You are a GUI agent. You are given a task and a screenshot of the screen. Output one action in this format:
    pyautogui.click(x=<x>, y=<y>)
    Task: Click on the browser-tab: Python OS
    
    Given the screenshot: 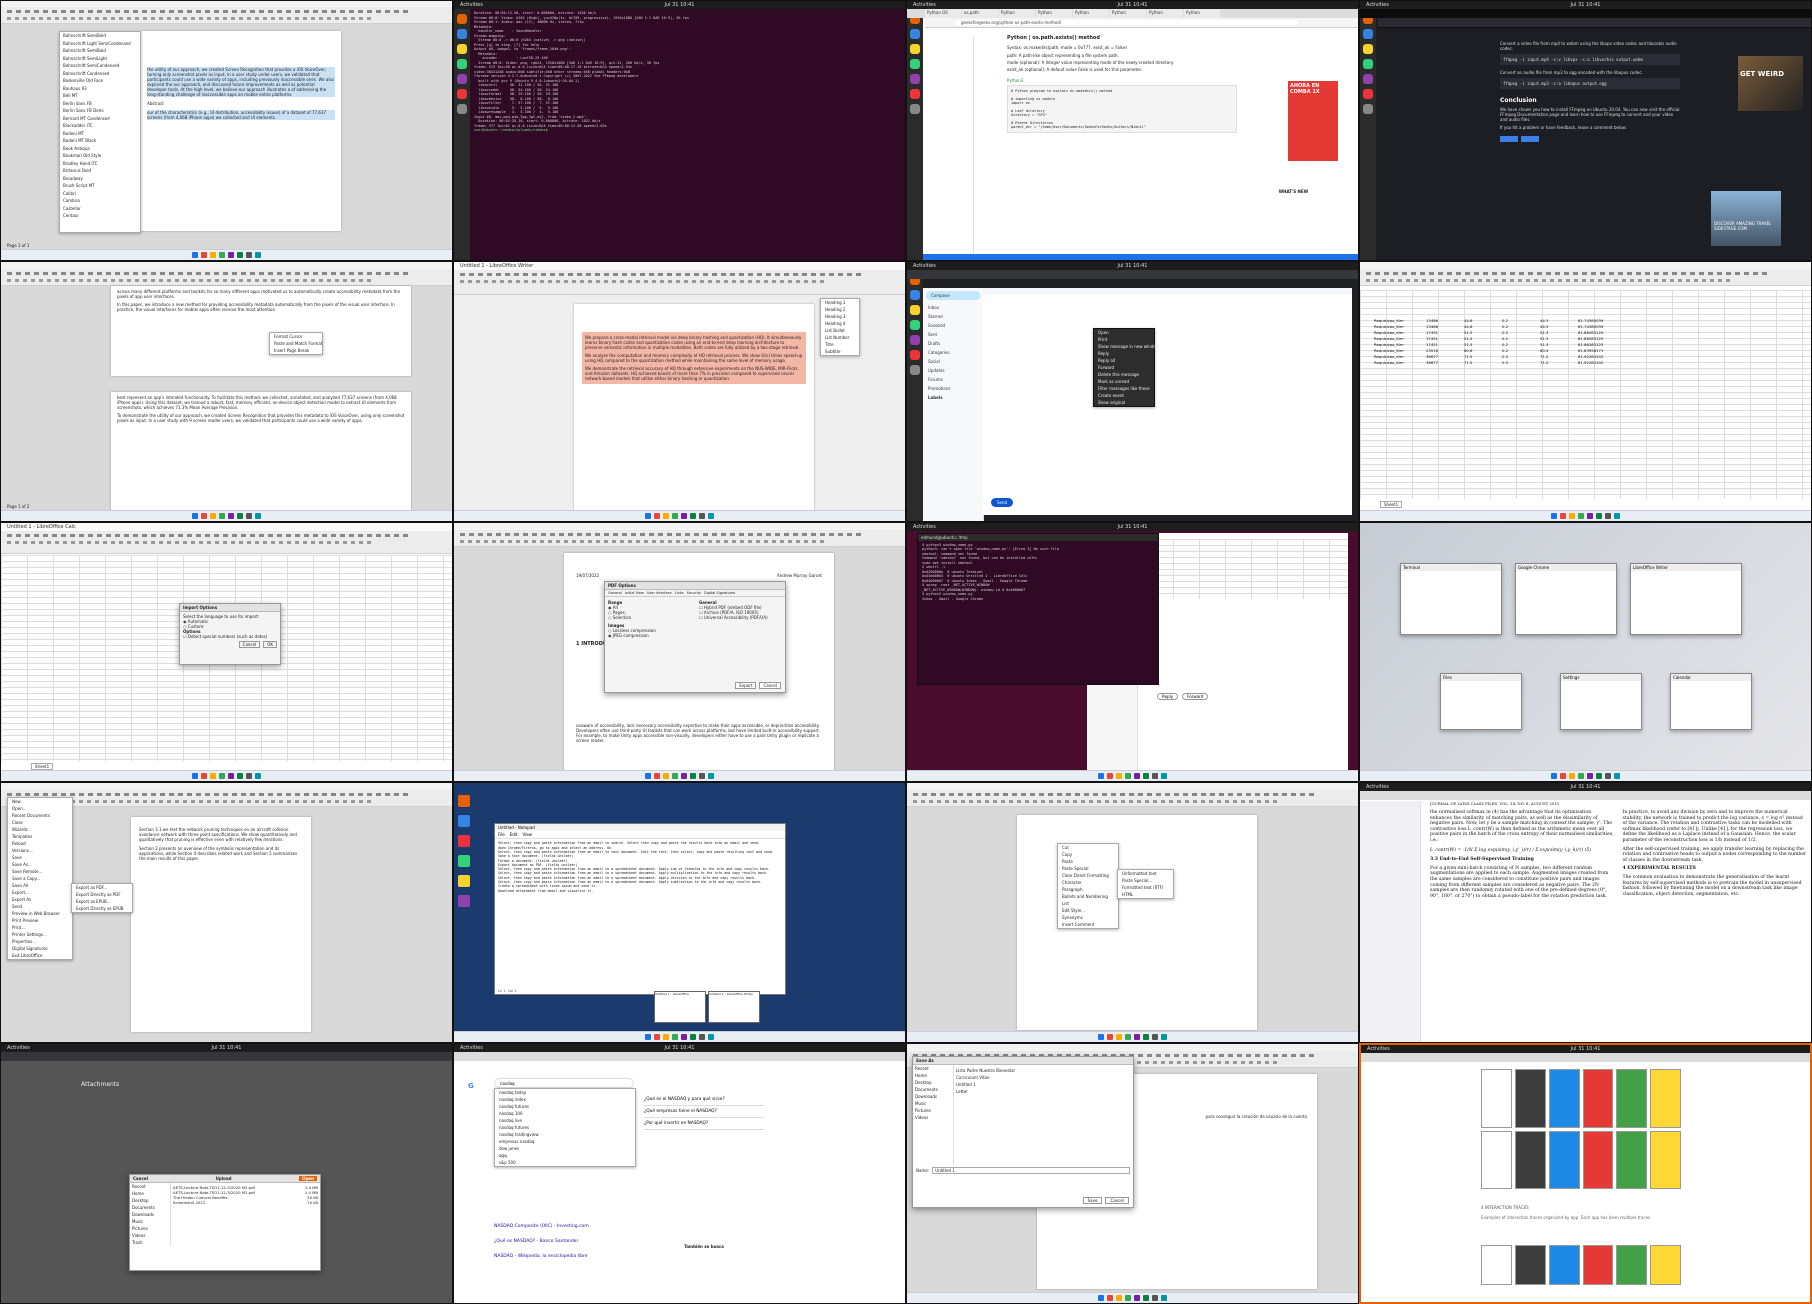 What is the action you would take?
    pyautogui.click(x=943, y=13)
    